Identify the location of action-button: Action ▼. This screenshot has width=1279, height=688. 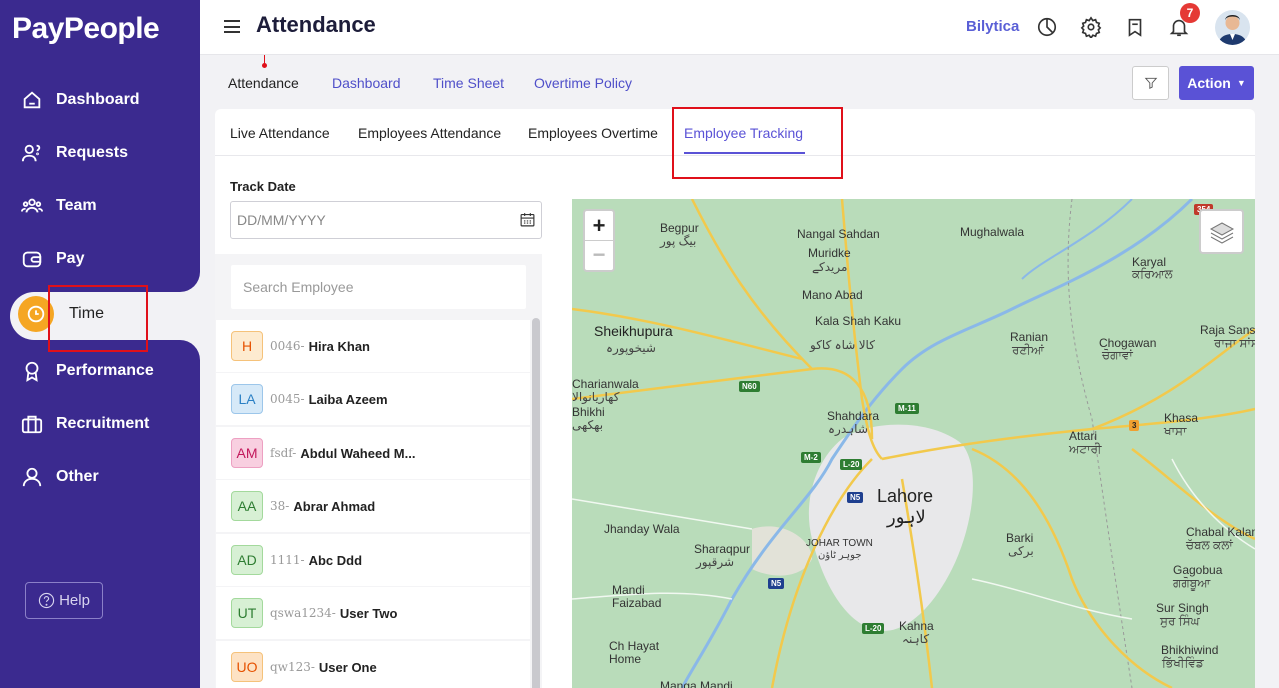
(1216, 83).